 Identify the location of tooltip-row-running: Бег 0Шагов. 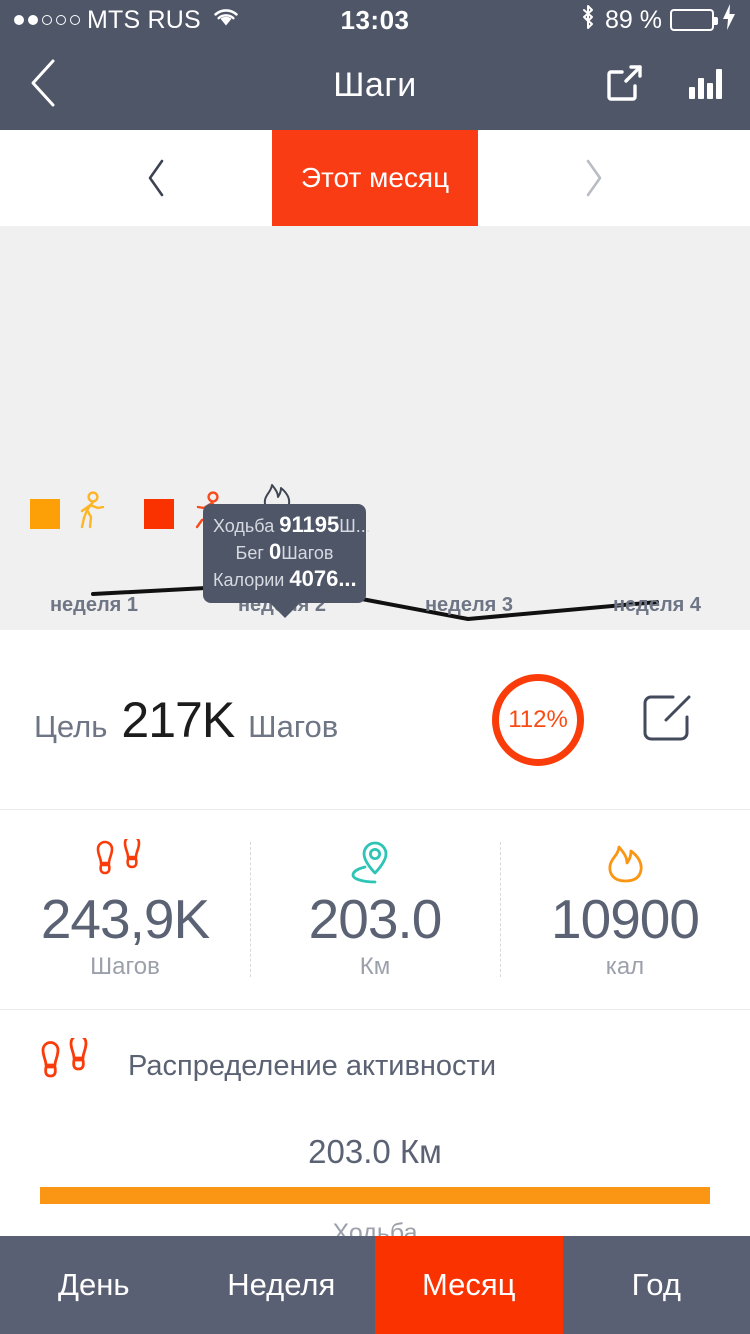
(284, 552).